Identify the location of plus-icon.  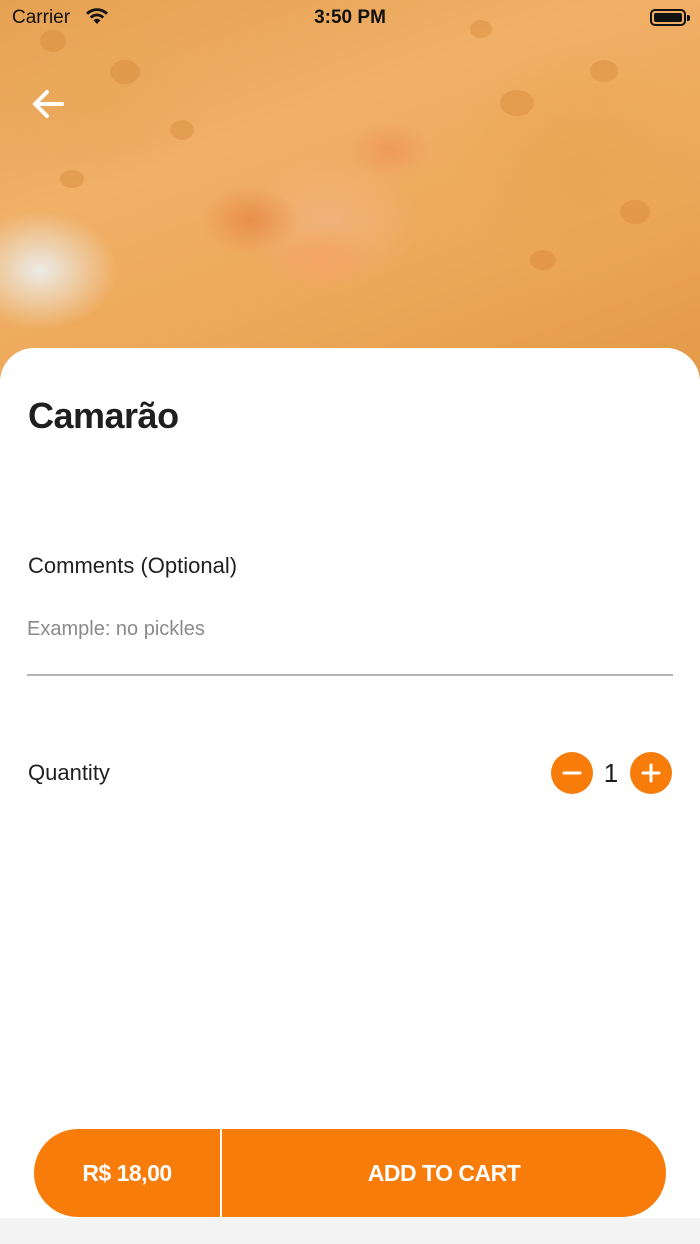
(651, 773).